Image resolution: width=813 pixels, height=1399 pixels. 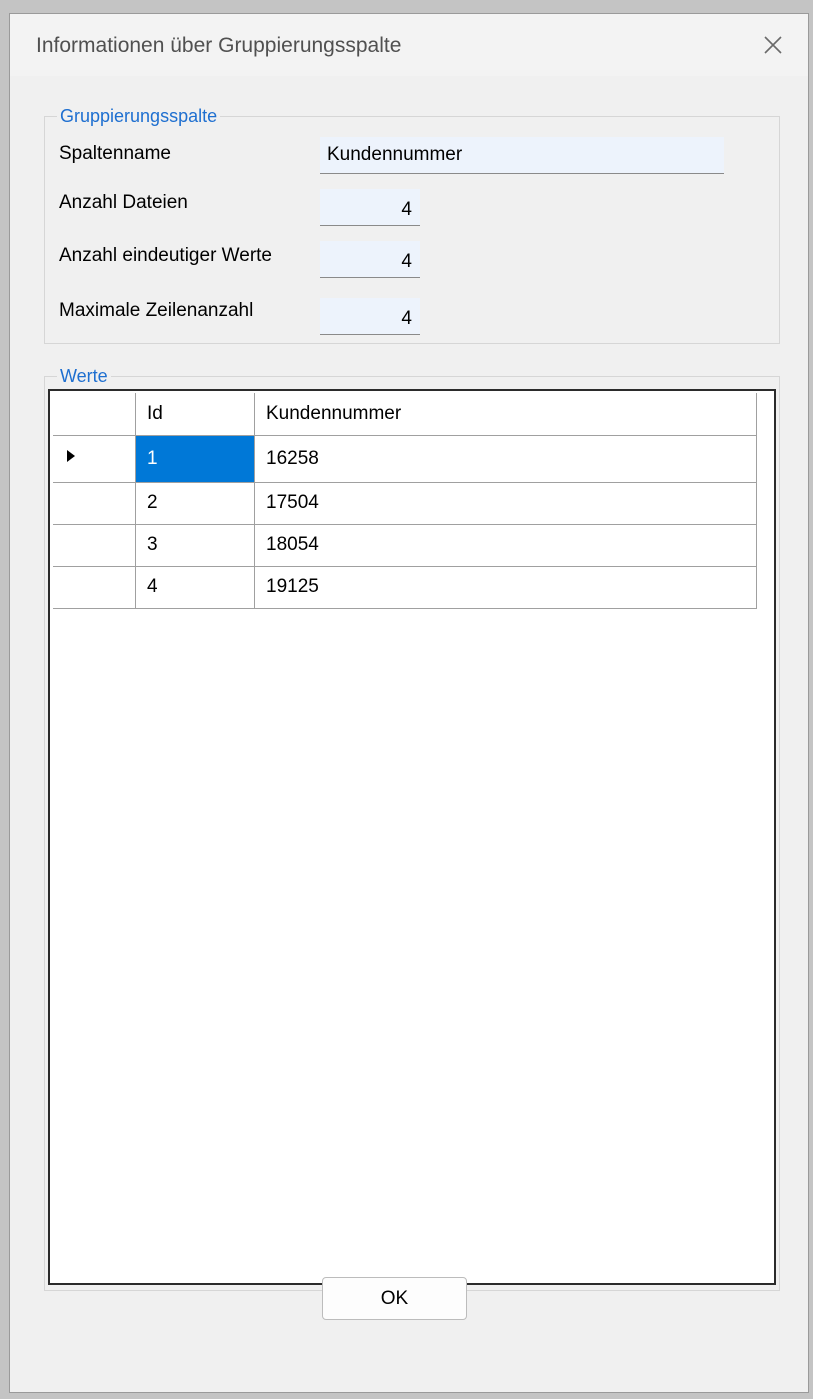 What do you see at coordinates (370, 207) in the screenshot?
I see `files-count-field: 4` at bounding box center [370, 207].